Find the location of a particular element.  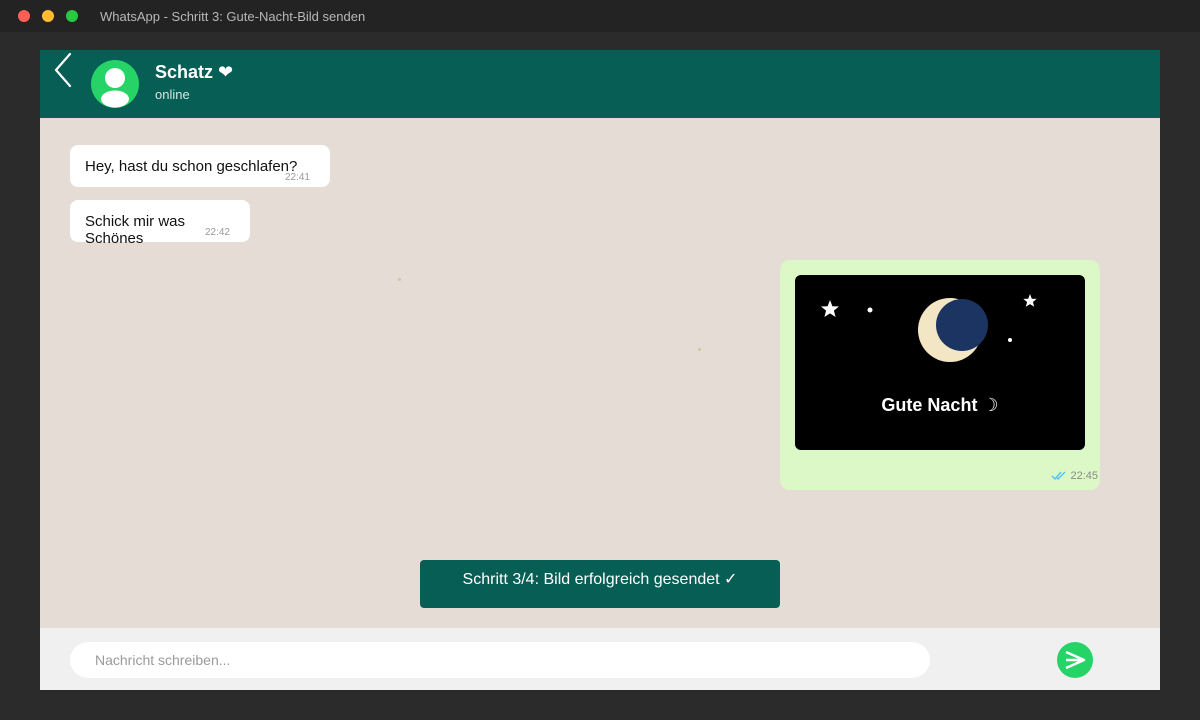

send-arrow-icon is located at coordinates (1075, 660).